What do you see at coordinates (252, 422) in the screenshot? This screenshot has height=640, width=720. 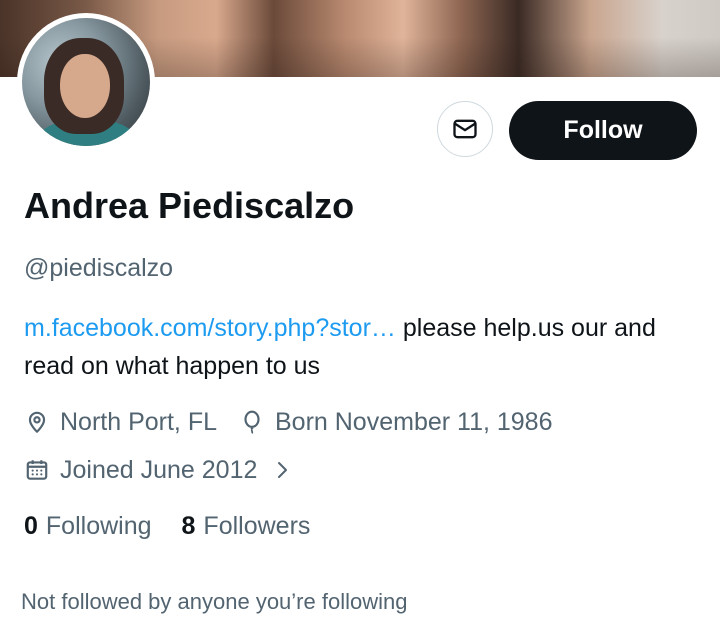 I see `balloon-icon` at bounding box center [252, 422].